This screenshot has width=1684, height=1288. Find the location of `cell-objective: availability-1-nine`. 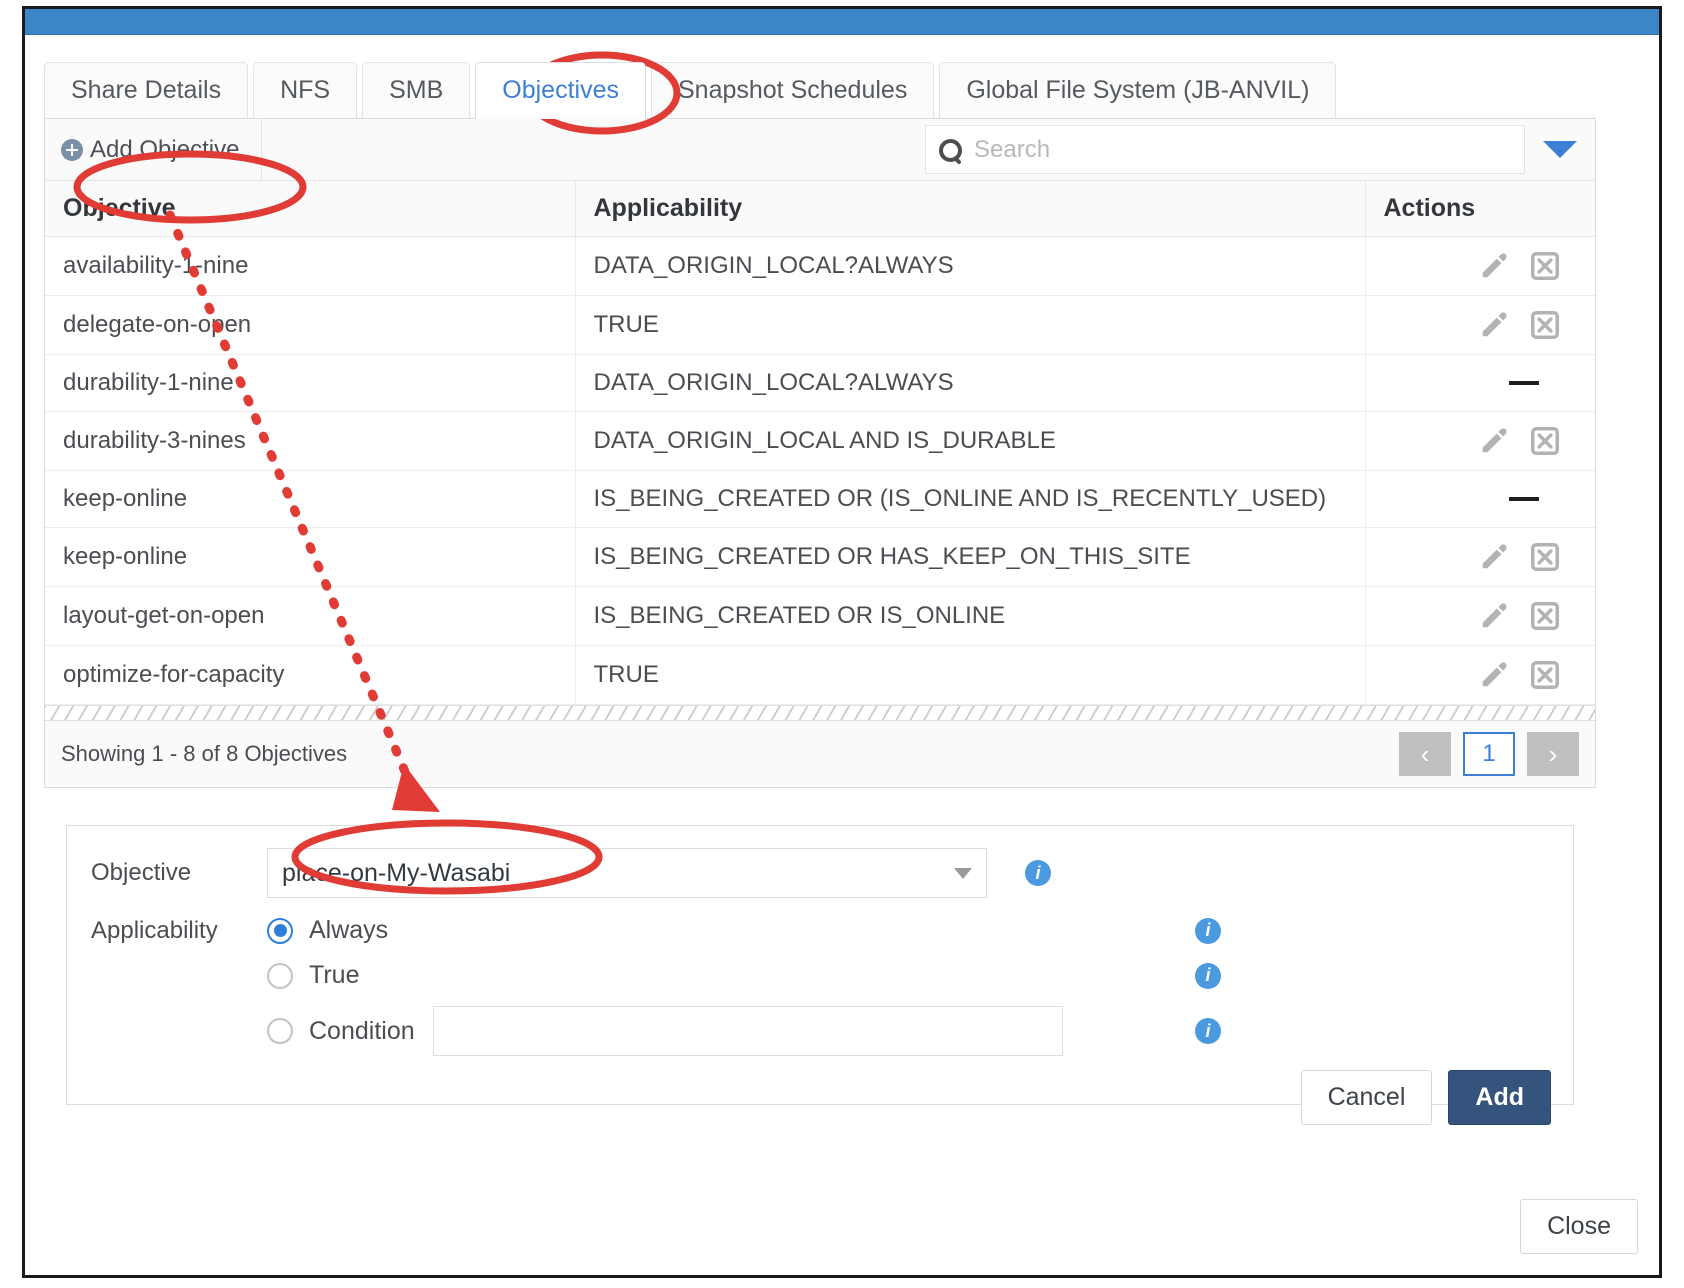

cell-objective: availability-1-nine is located at coordinates (310, 266).